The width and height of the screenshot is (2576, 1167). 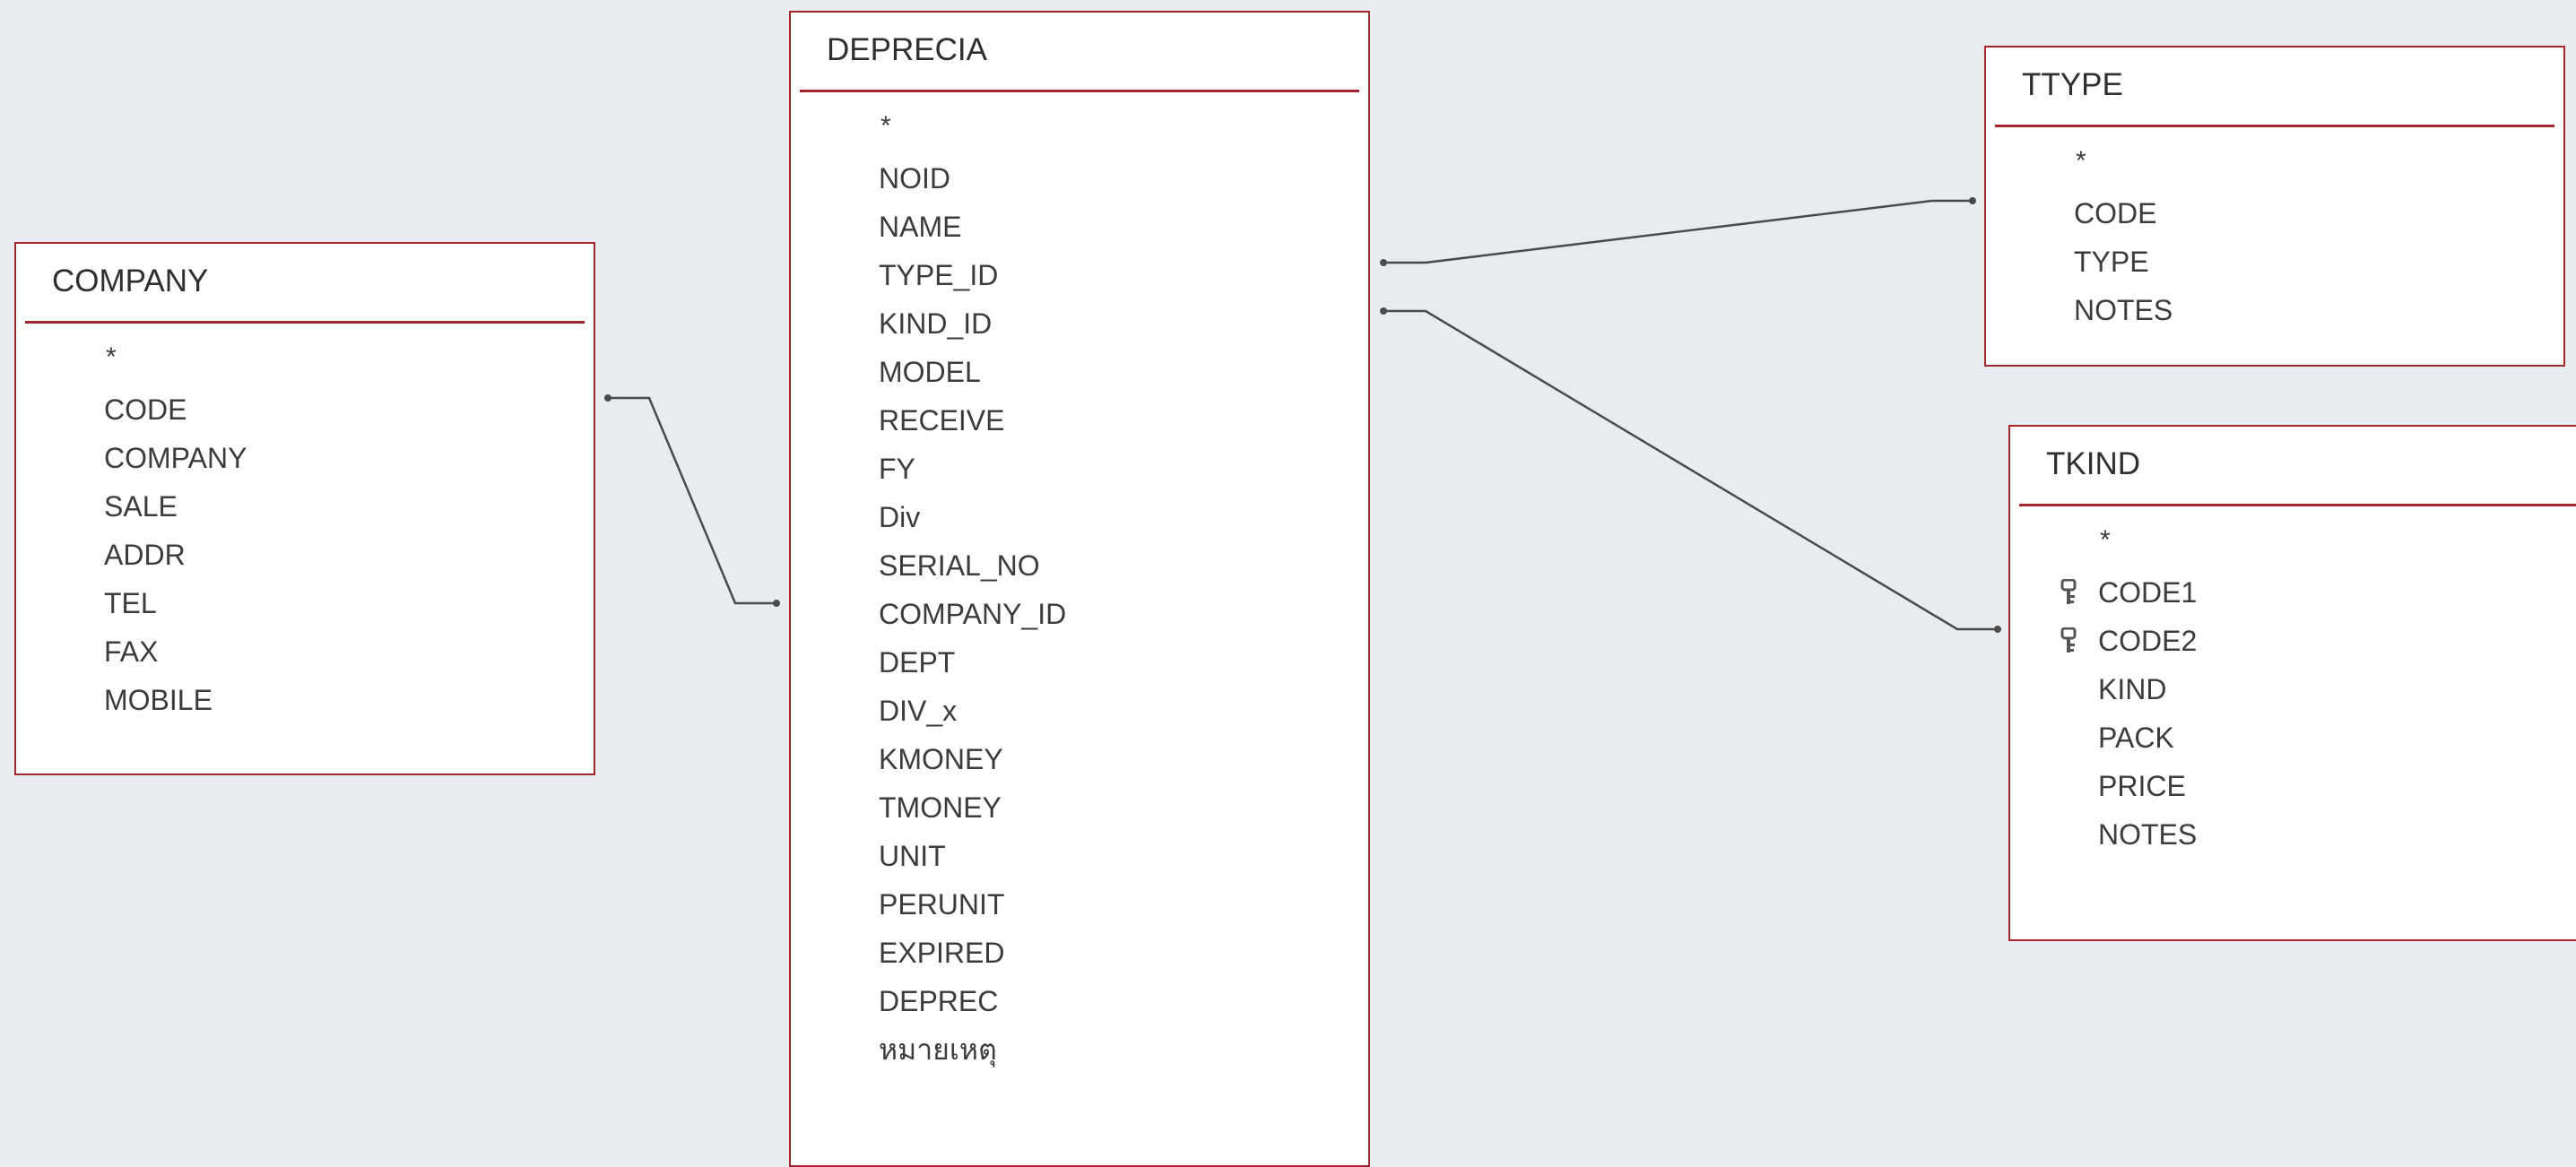 I want to click on field-pack: PACK, so click(x=2293, y=737).